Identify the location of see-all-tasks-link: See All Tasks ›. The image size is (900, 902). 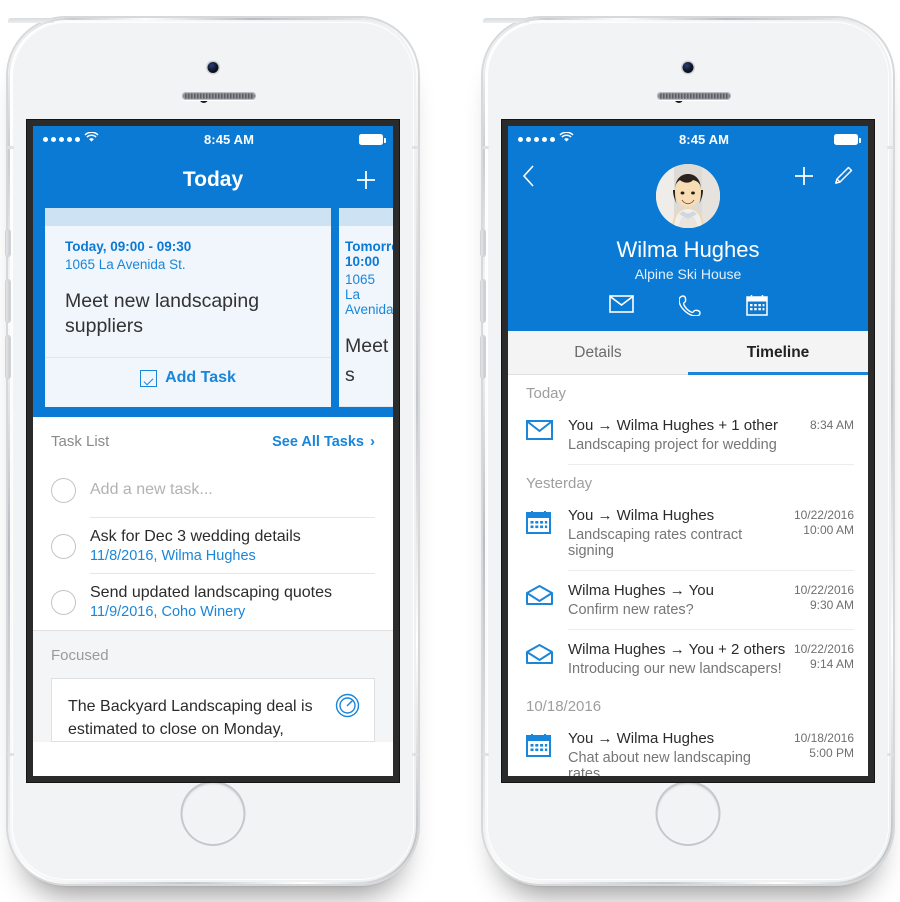
(323, 441).